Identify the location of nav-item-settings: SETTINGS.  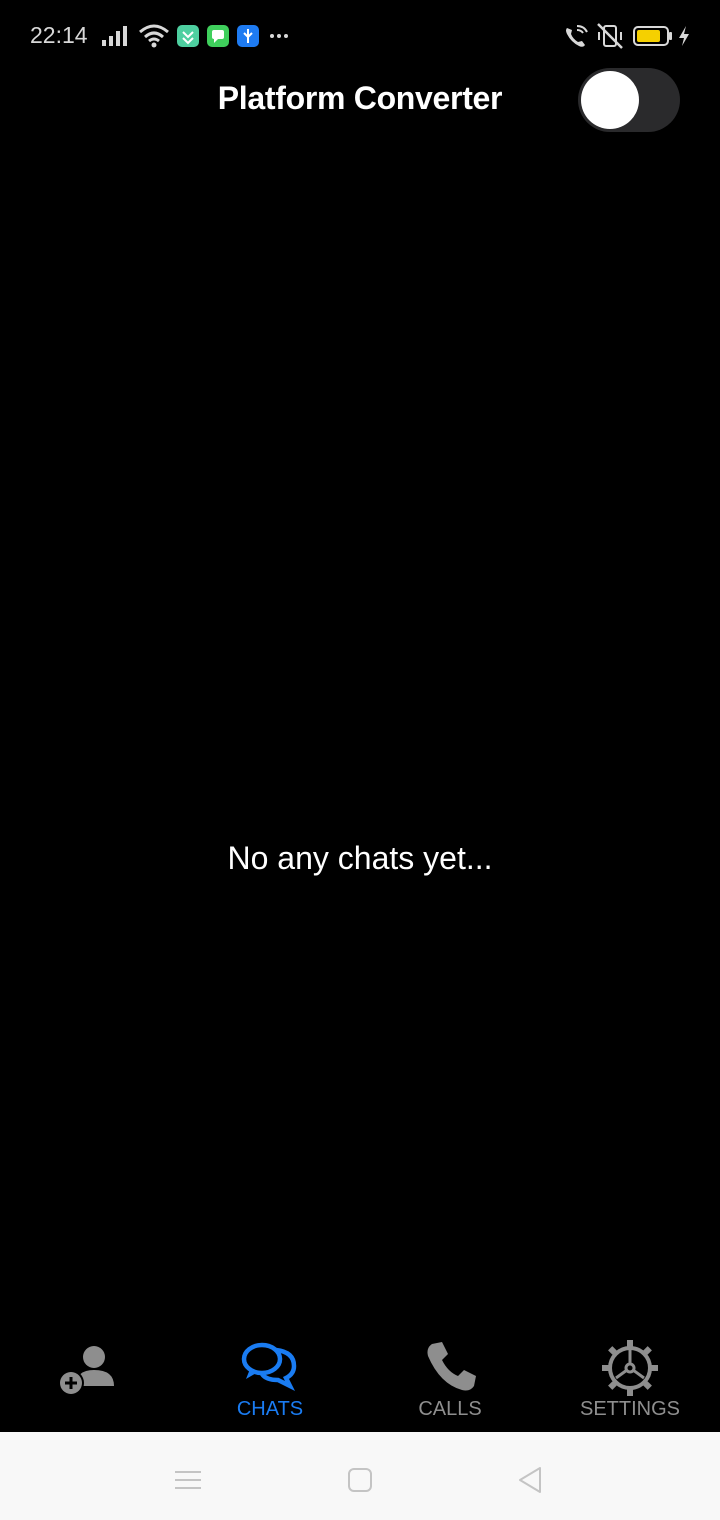
(630, 1381).